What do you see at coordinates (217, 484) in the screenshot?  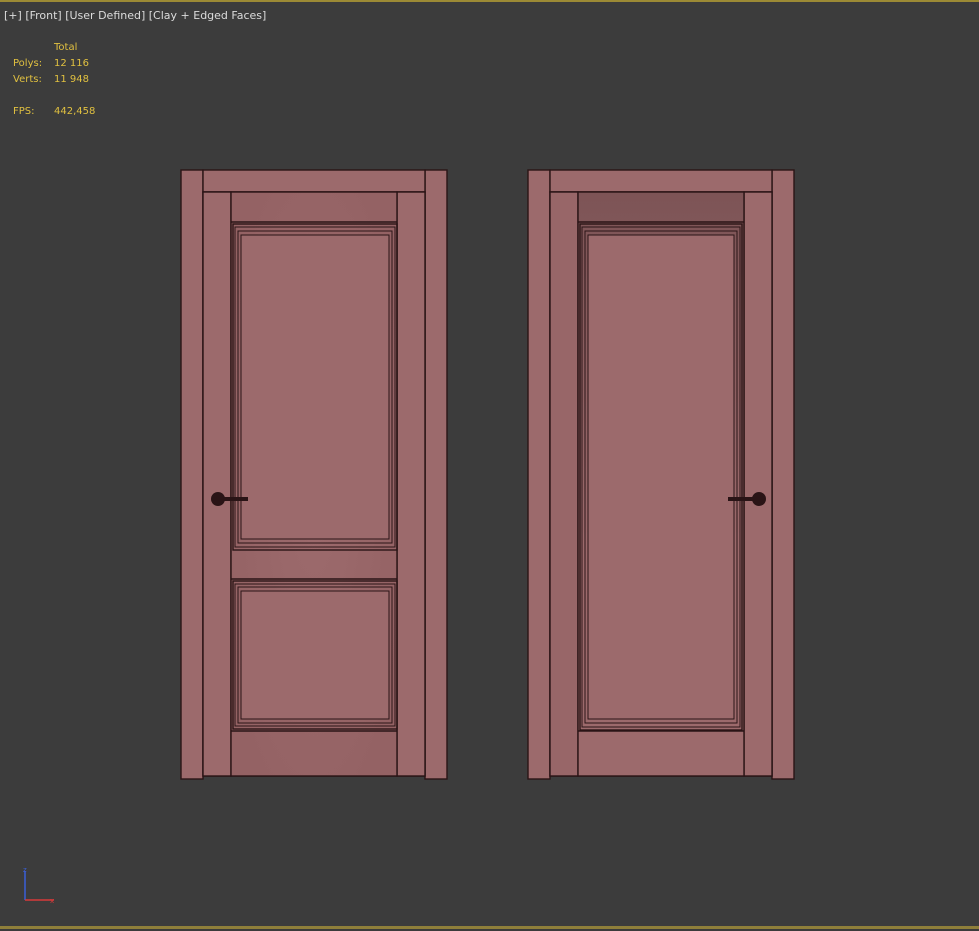 I see `left-door-stile-left` at bounding box center [217, 484].